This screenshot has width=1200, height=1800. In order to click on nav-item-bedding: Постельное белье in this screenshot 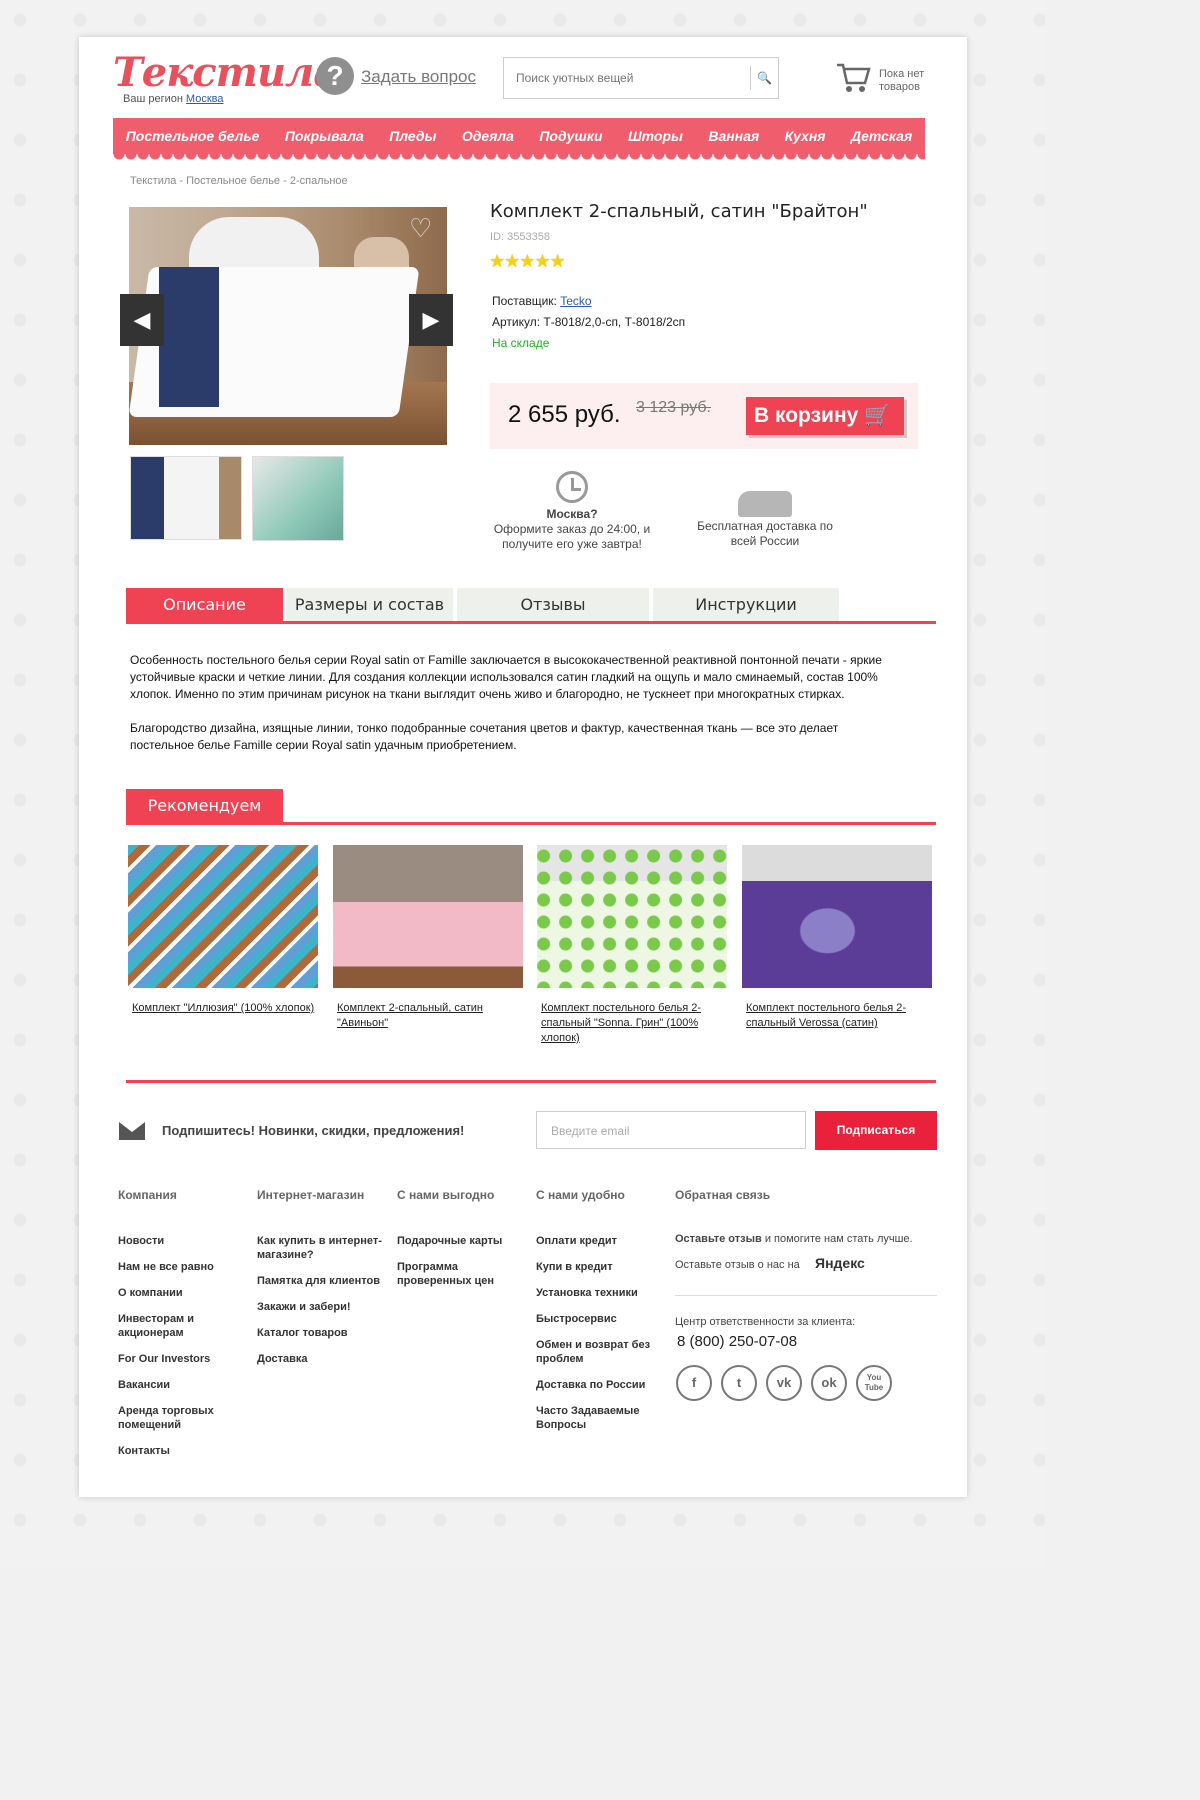, I will do `click(193, 136)`.